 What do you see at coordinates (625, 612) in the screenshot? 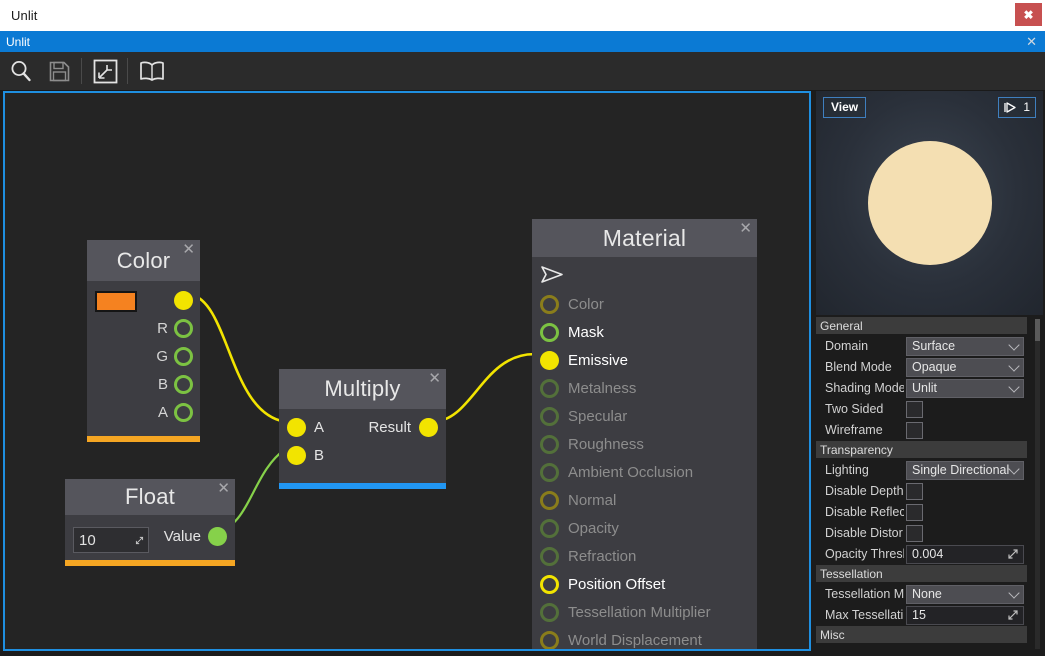
I see `material-slot-tessellation-multiplier: Tessellation Multiplier` at bounding box center [625, 612].